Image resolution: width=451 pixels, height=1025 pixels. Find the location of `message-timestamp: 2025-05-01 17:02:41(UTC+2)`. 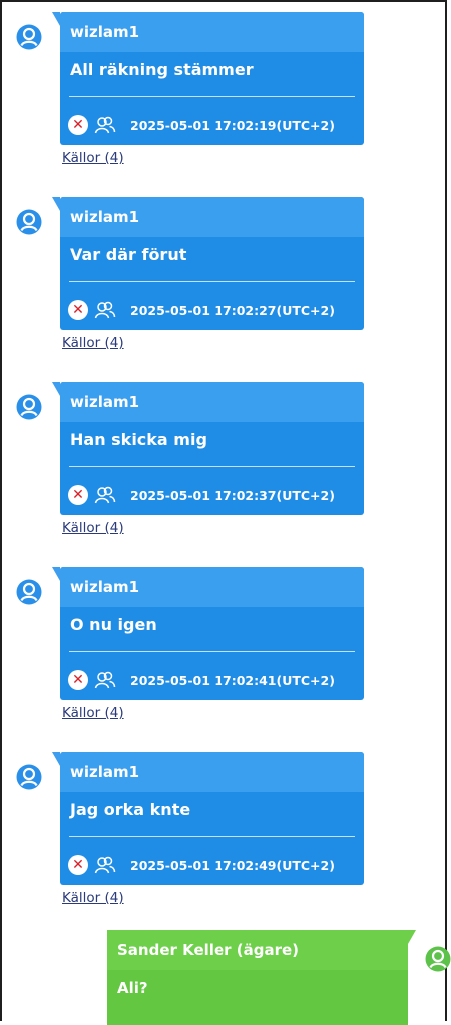

message-timestamp: 2025-05-01 17:02:41(UTC+2) is located at coordinates (232, 680).